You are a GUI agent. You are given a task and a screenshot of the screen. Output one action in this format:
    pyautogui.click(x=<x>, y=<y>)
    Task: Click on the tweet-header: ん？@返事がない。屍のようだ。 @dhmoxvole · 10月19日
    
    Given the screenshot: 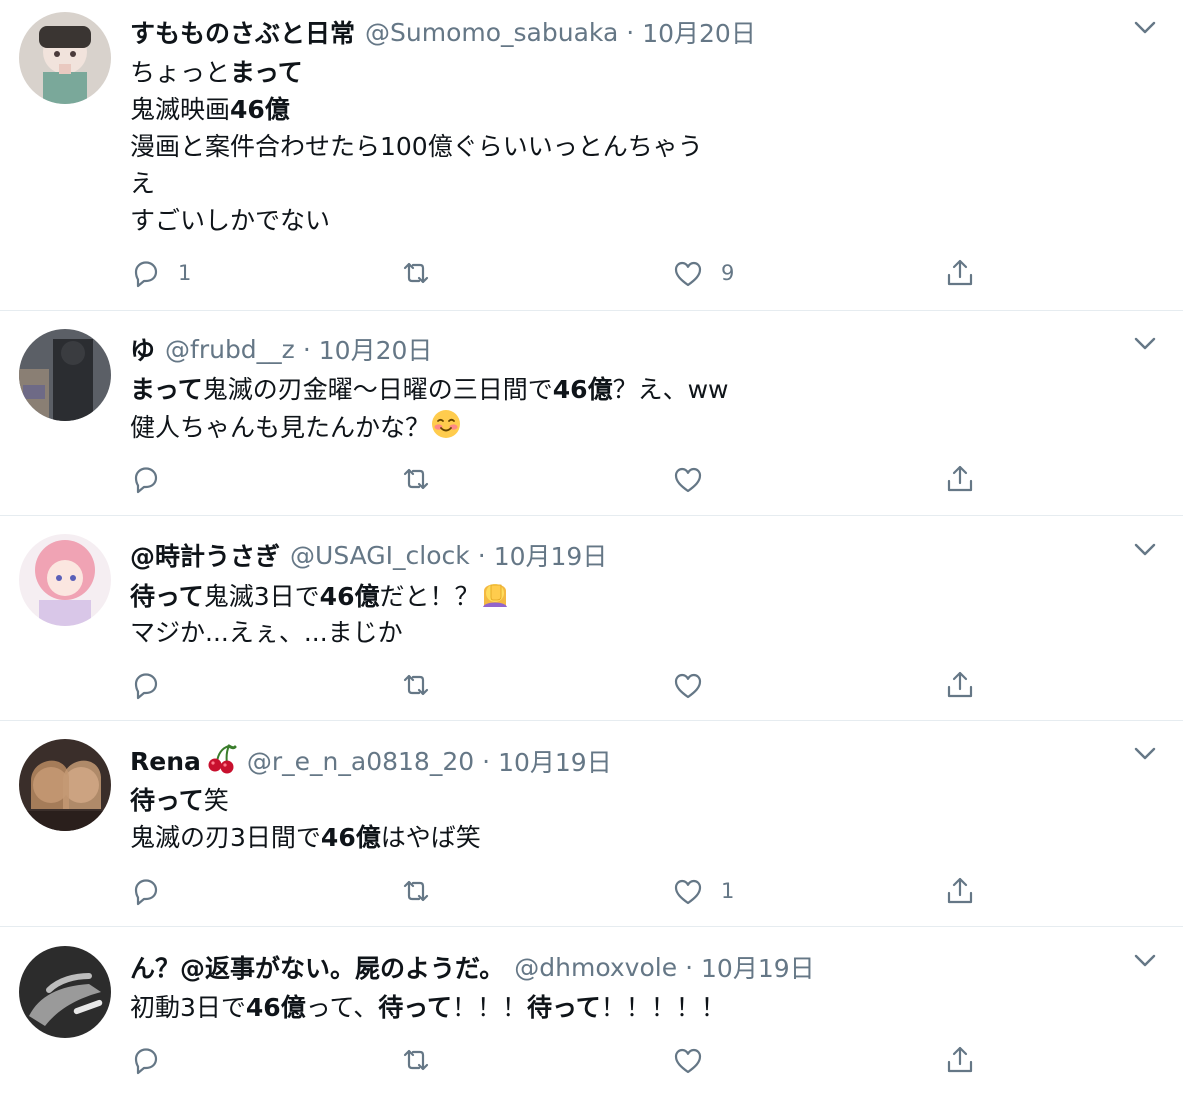 What is the action you would take?
    pyautogui.click(x=472, y=967)
    